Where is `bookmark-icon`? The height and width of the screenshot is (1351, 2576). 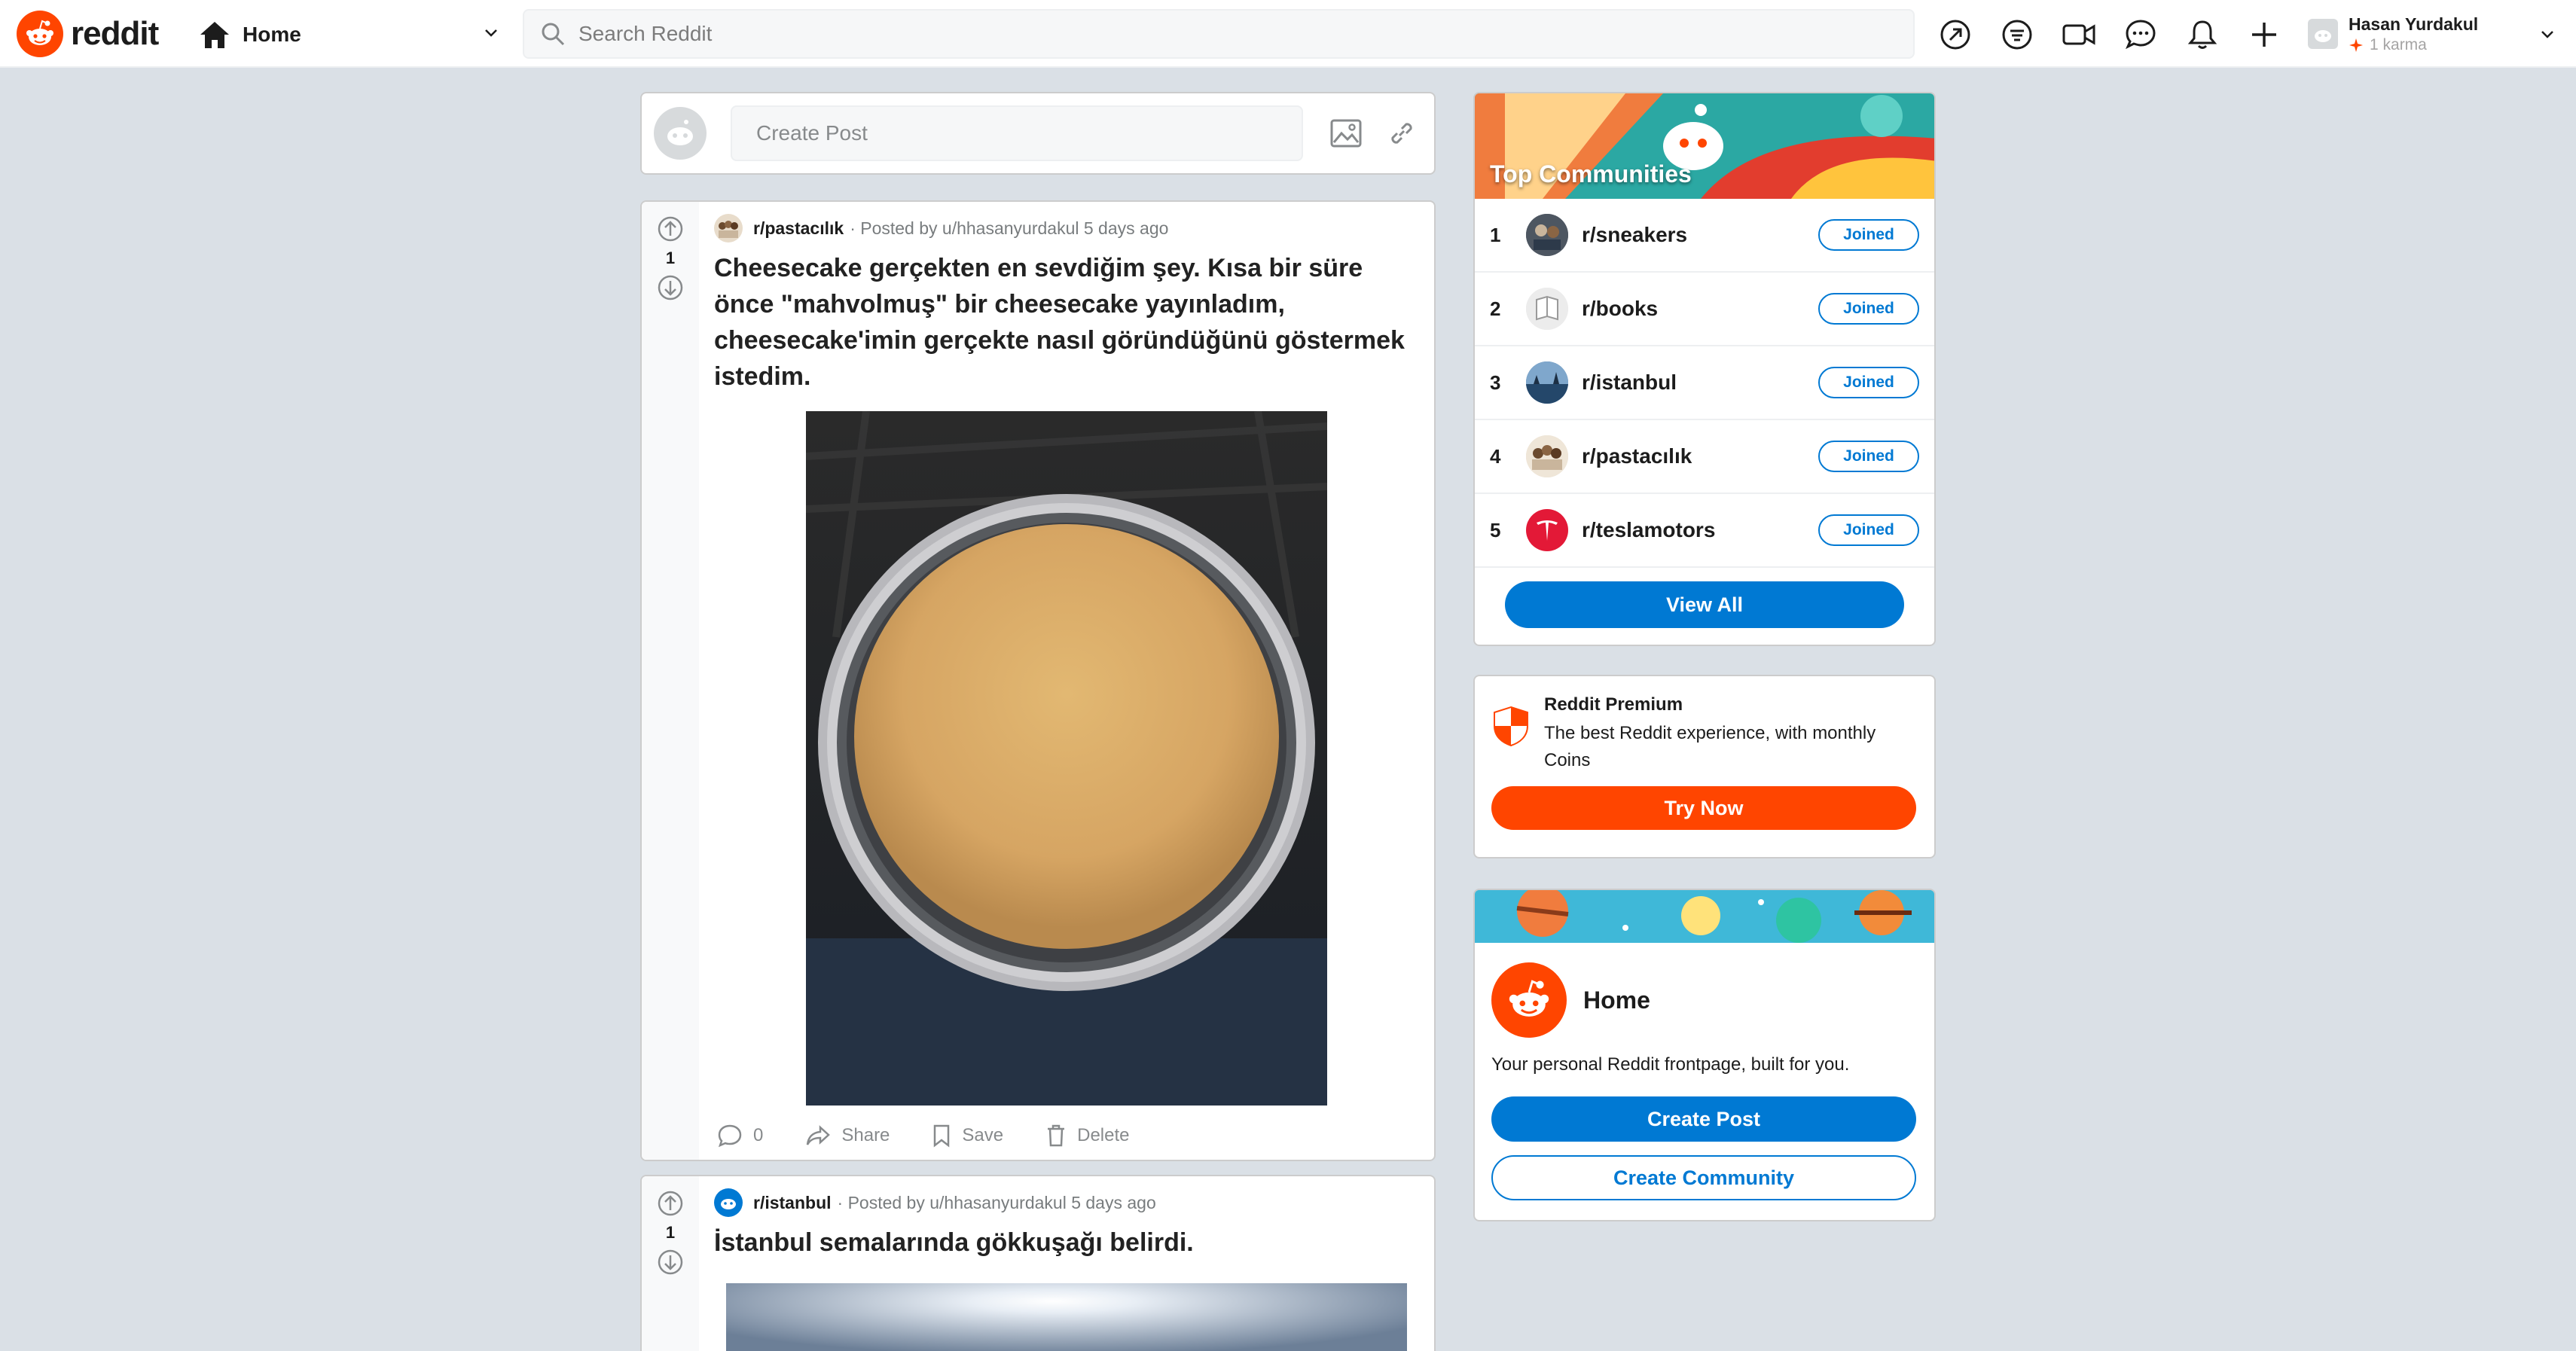 bookmark-icon is located at coordinates (942, 1136).